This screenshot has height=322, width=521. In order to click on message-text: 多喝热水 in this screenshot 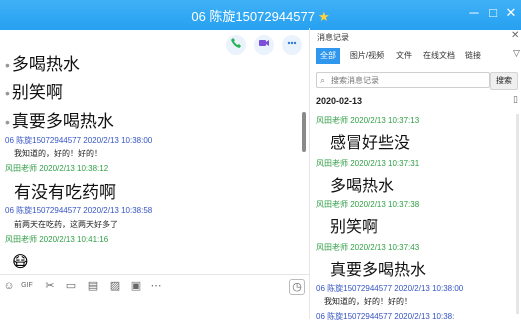, I will do `click(362, 186)`.